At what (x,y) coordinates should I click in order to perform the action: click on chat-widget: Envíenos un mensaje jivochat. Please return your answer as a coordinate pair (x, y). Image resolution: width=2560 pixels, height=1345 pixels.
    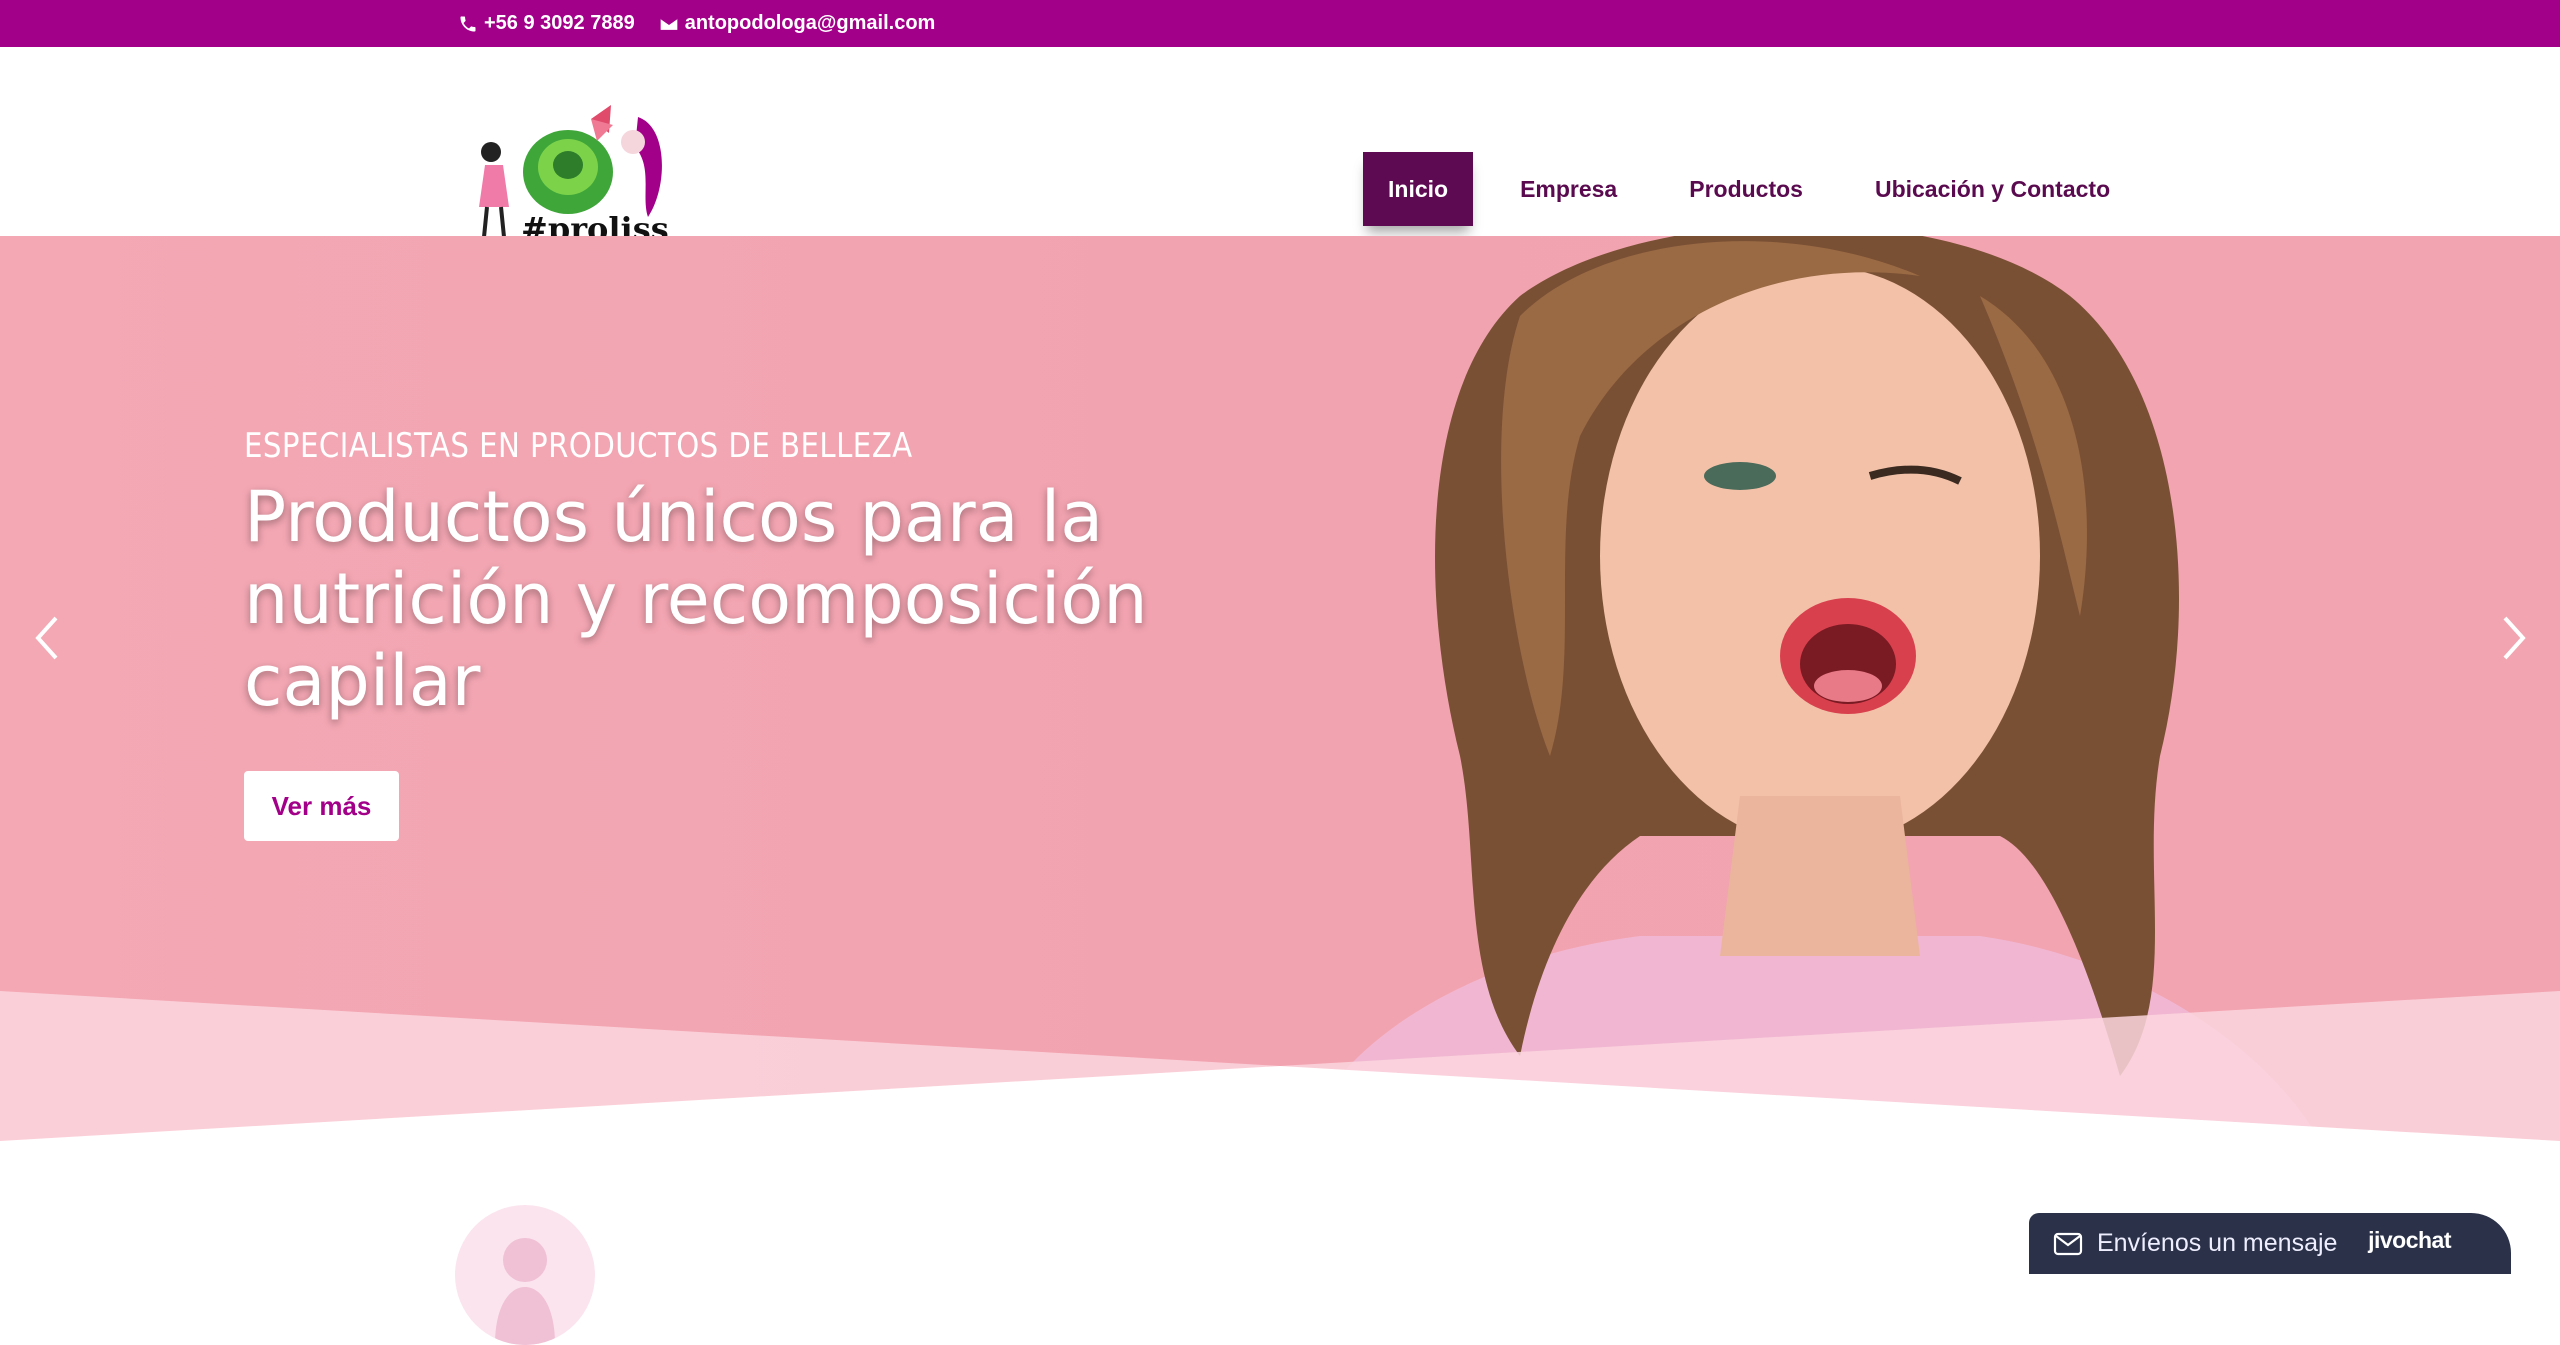
    Looking at the image, I should click on (2270, 1243).